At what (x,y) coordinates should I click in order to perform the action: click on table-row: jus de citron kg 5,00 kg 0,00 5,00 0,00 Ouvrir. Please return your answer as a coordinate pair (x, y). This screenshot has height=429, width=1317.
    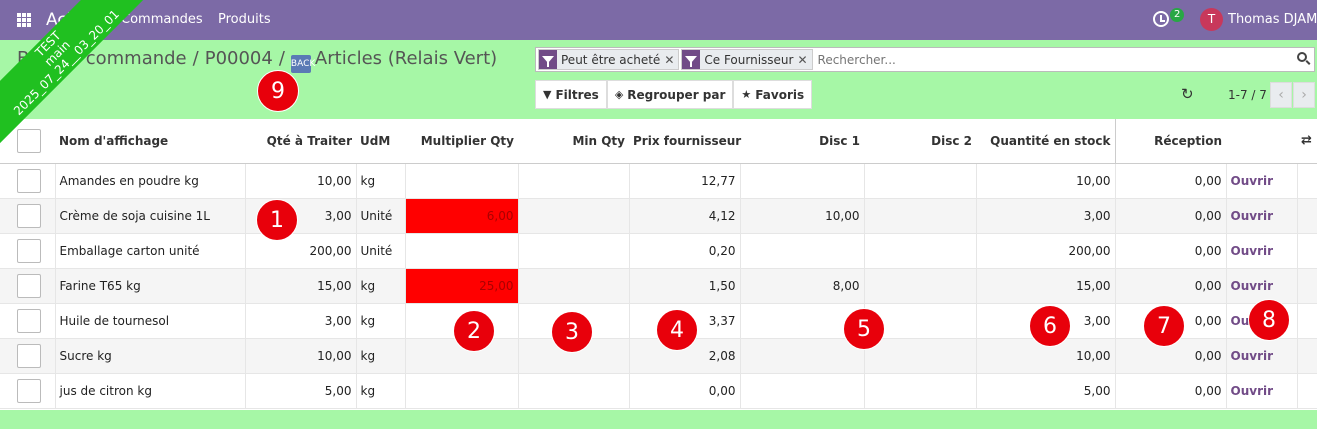
    Looking at the image, I should click on (658, 391).